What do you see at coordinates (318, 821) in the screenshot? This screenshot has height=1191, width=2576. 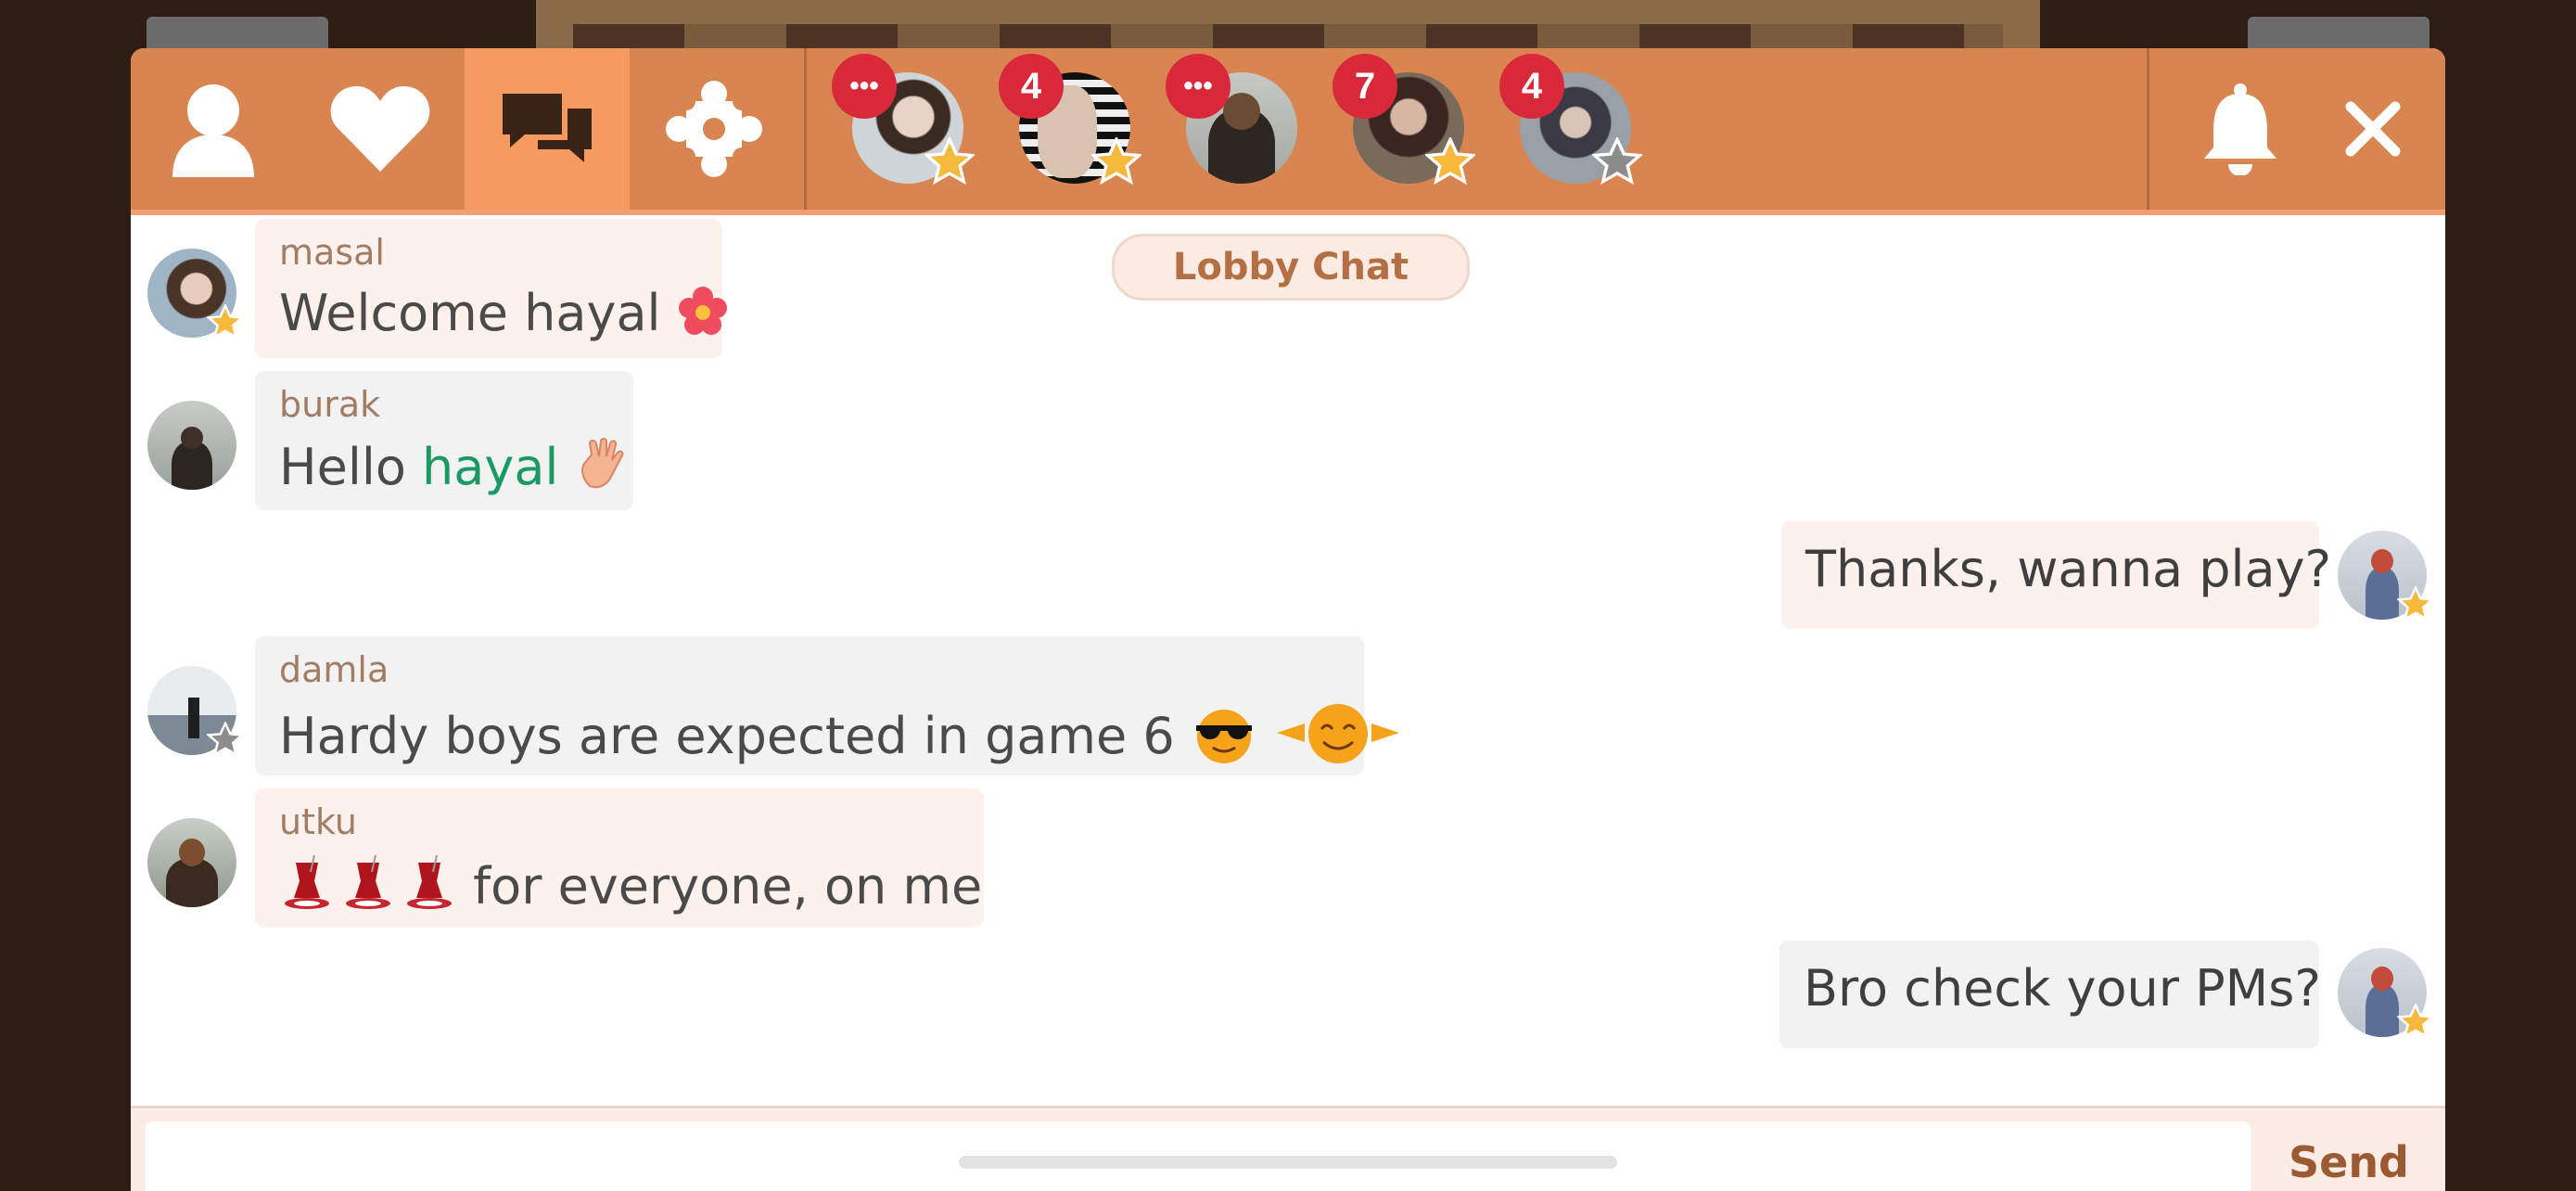 I see `message-username: utku` at bounding box center [318, 821].